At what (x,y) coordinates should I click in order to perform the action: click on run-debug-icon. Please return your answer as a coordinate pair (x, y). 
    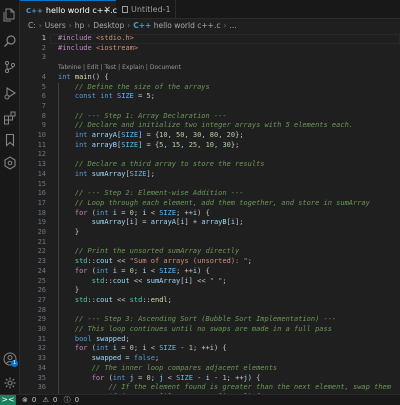
    Looking at the image, I should click on (10, 93).